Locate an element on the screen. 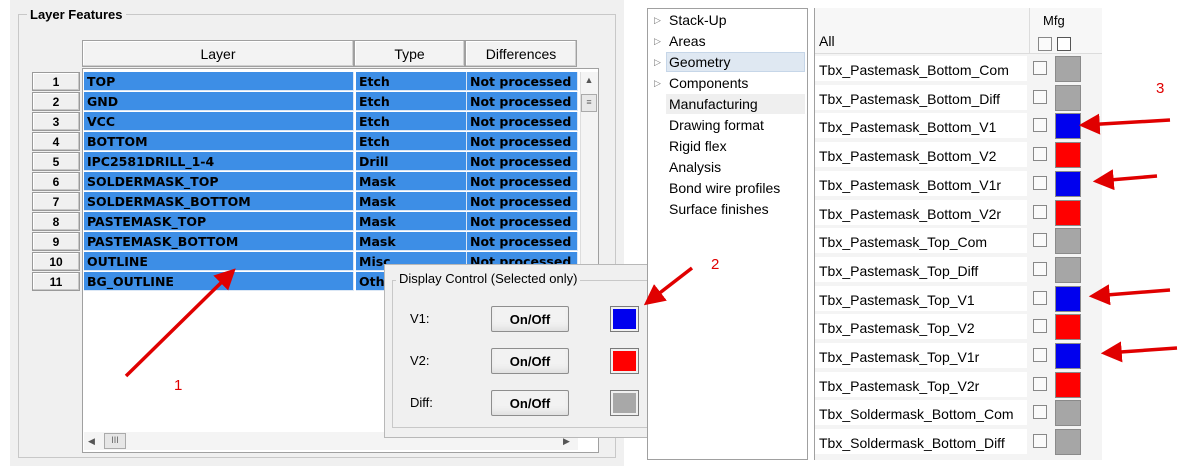 The width and height of the screenshot is (1193, 476). annotation-arrow-3a is located at coordinates (1124, 124).